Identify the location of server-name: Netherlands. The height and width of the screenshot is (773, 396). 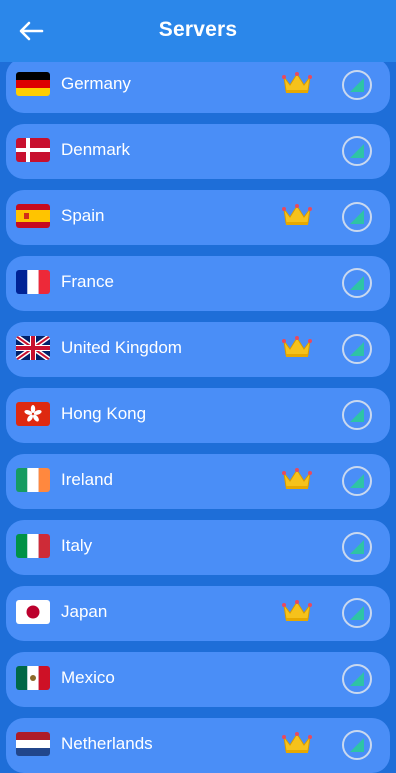
(107, 743).